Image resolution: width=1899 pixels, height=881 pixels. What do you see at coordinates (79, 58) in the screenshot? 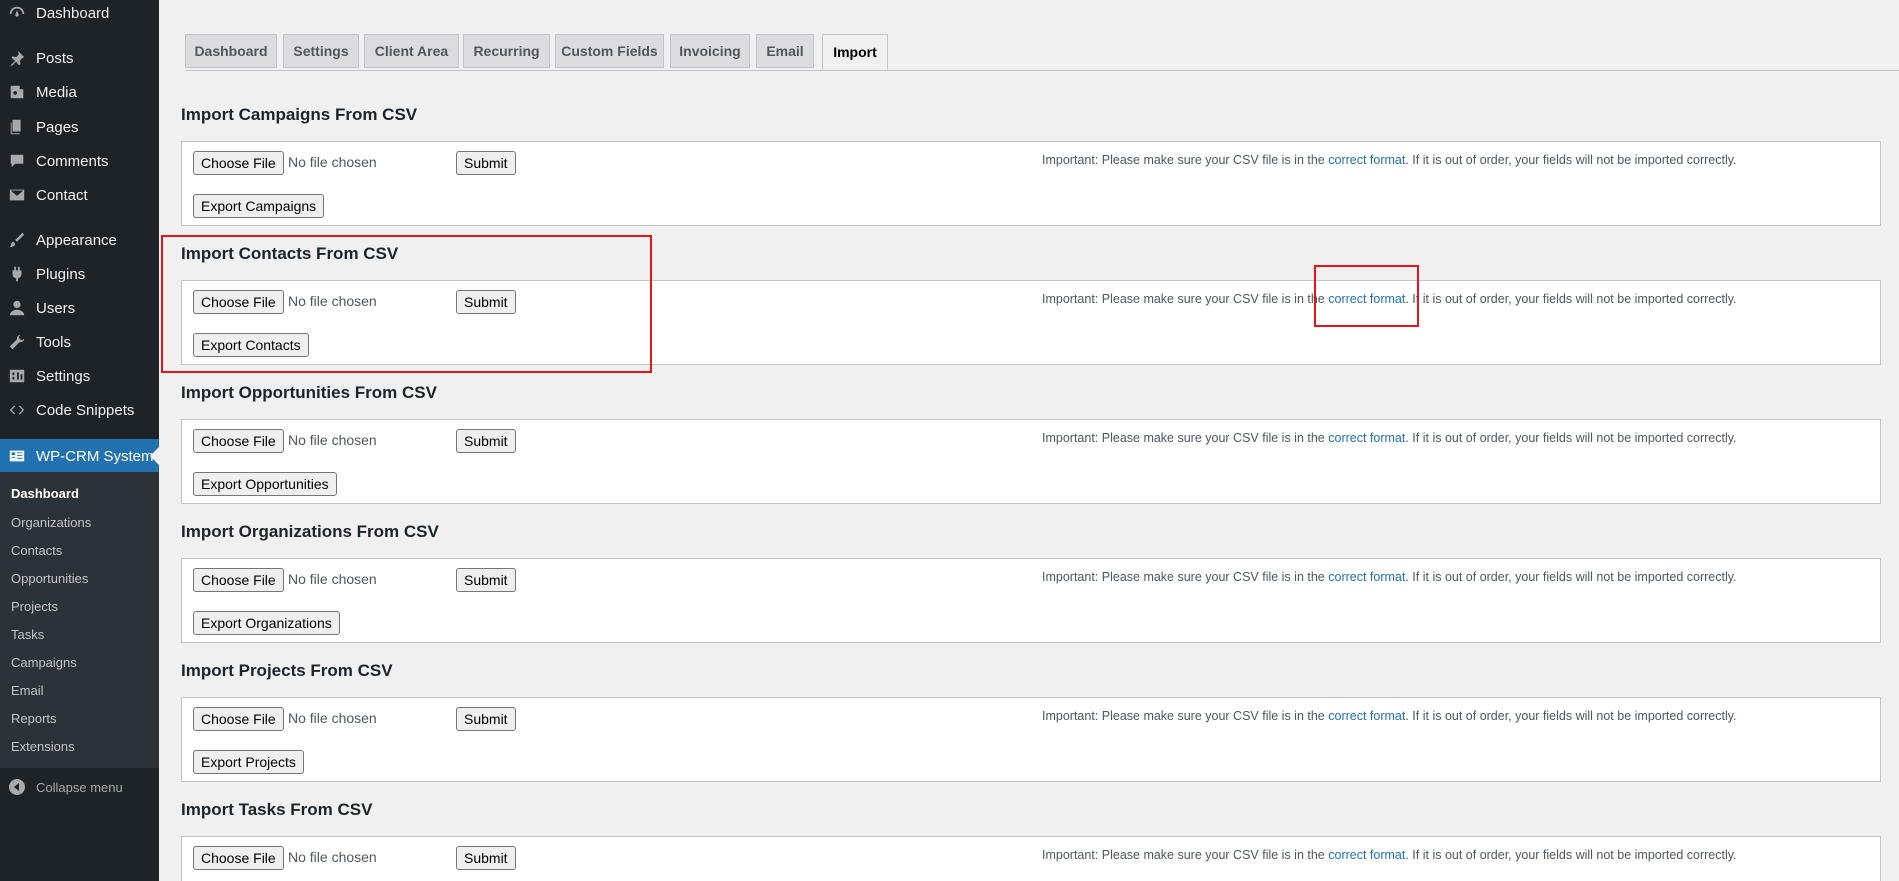
I see `menu-posts: Posts` at bounding box center [79, 58].